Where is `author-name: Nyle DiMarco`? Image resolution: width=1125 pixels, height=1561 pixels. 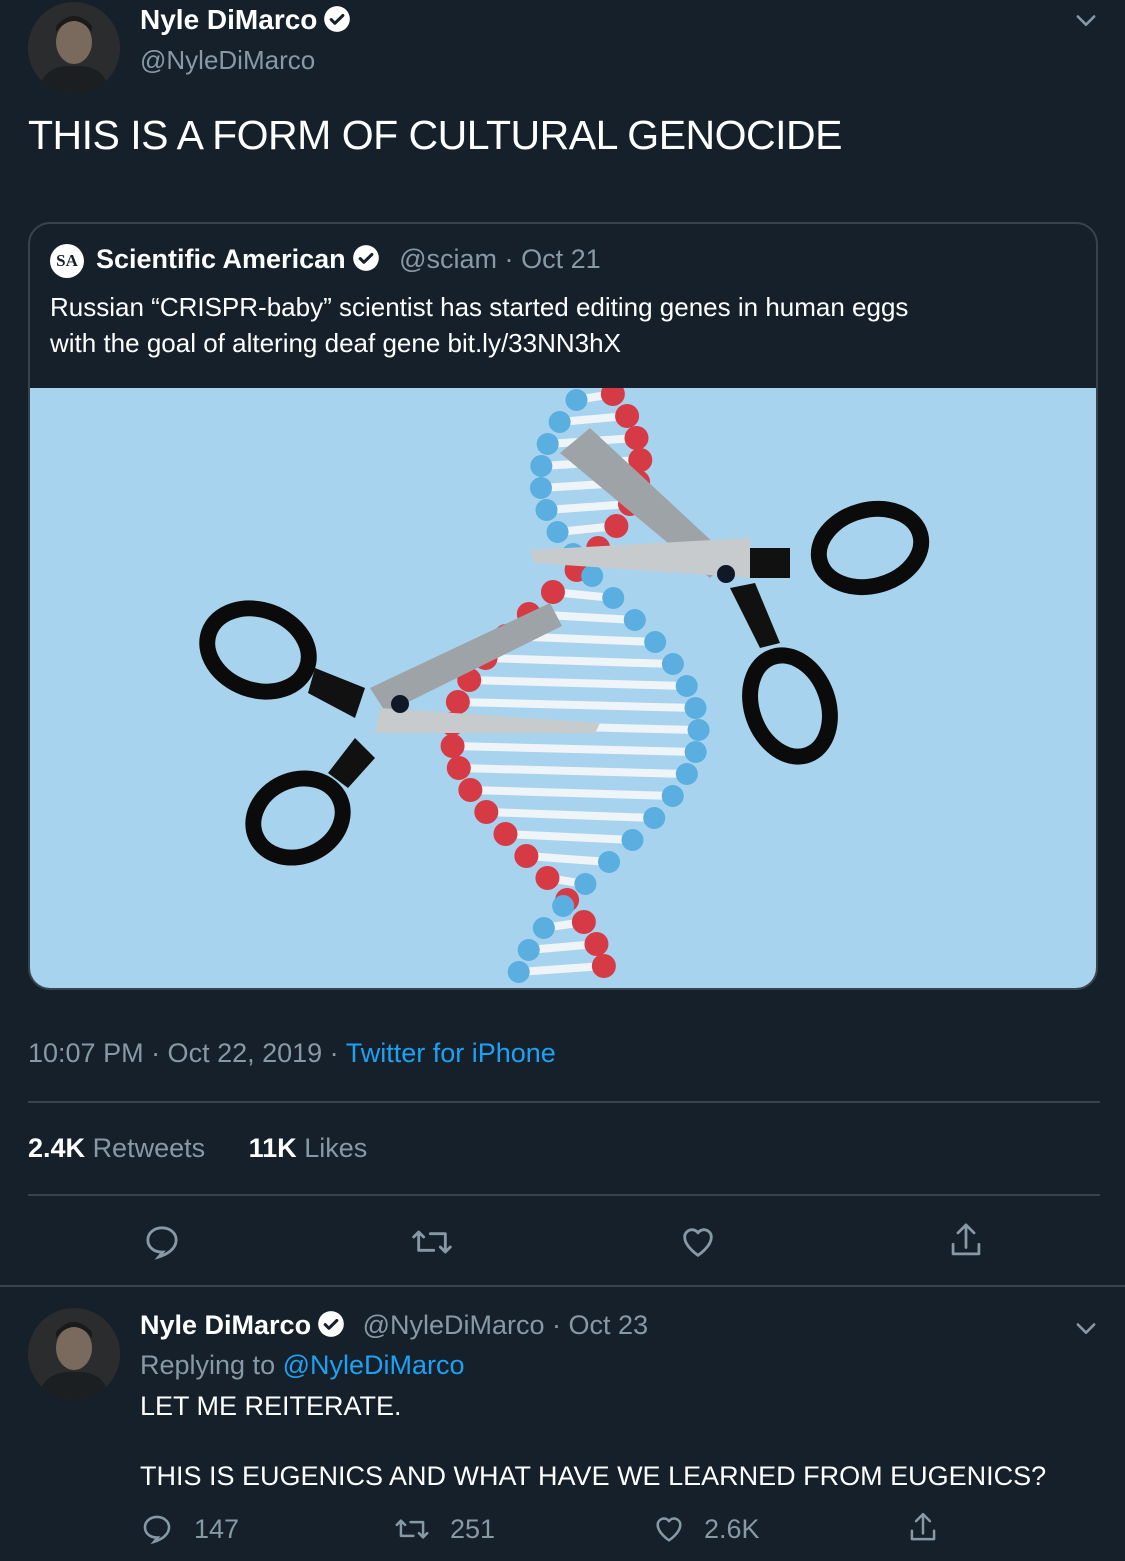
author-name: Nyle DiMarco is located at coordinates (245, 20).